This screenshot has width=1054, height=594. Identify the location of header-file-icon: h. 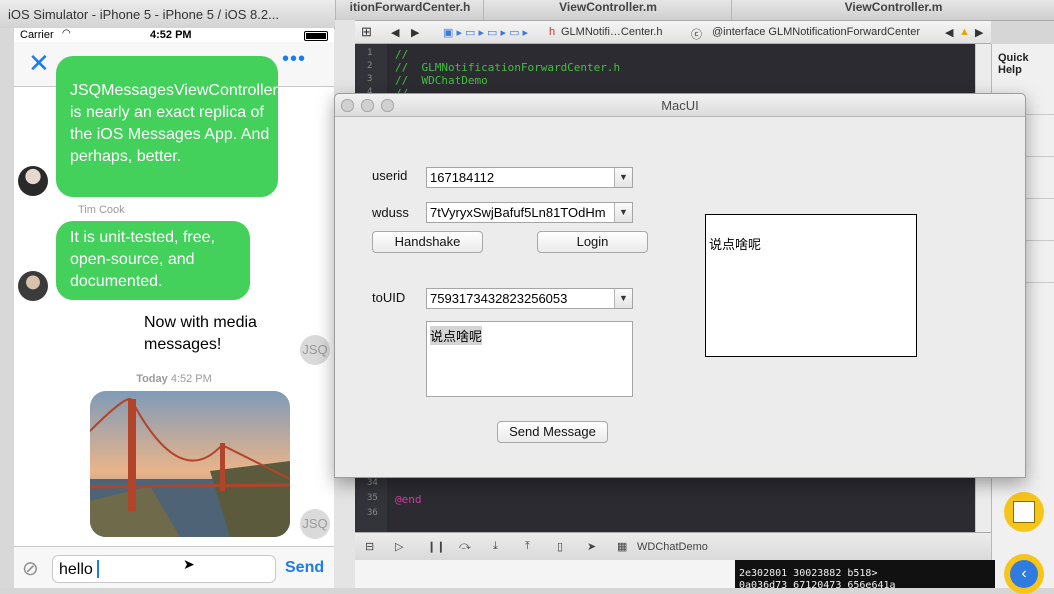
(552, 32).